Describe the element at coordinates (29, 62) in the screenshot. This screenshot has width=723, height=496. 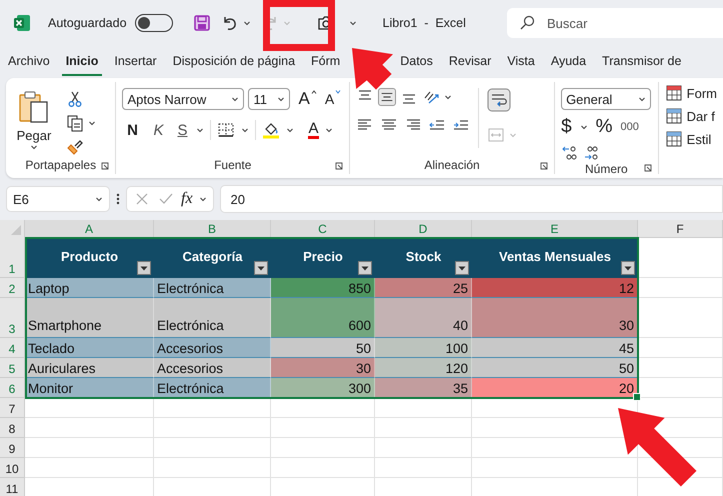
I see `ribbon-tab: Archivo` at that location.